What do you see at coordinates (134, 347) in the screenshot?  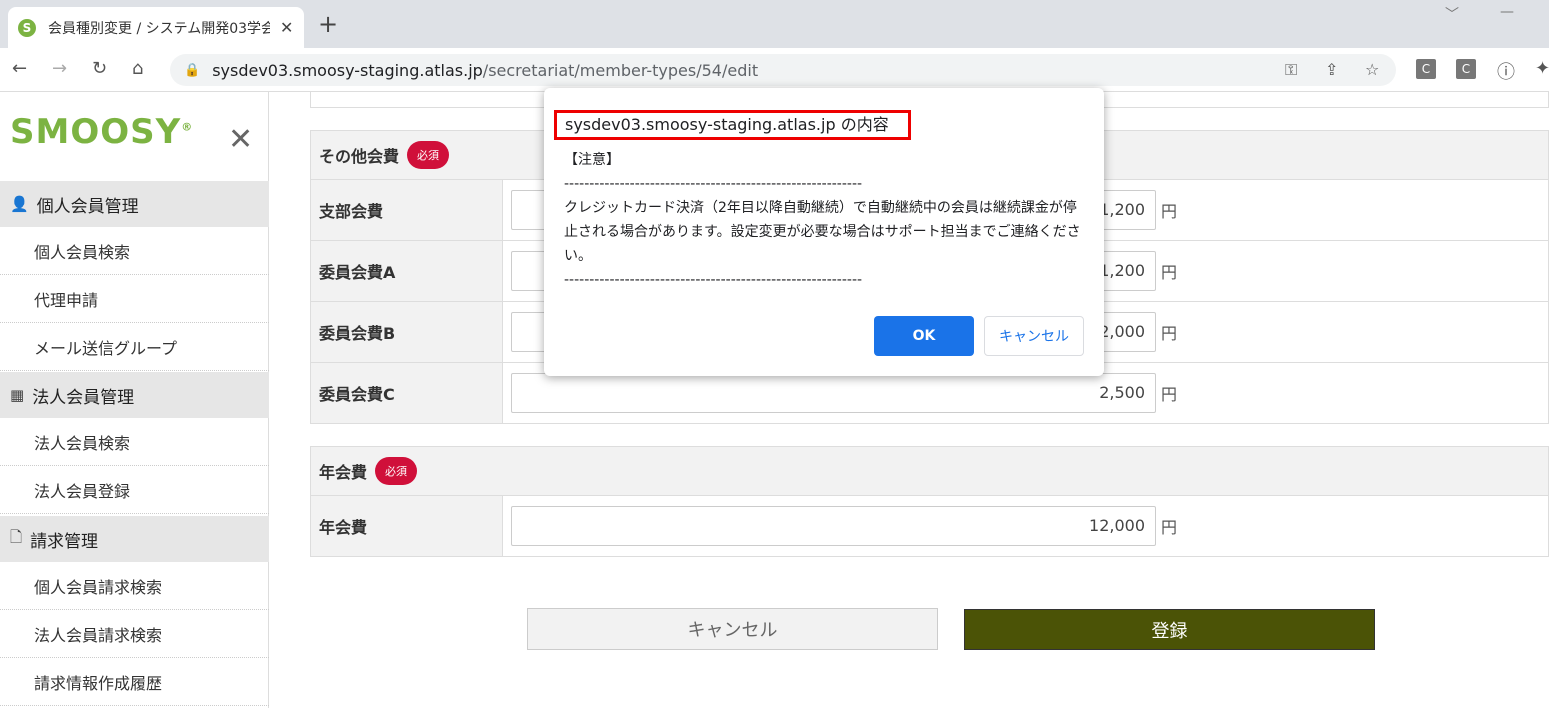 I see `sidebar-item-mail-group: メール送信グループ` at bounding box center [134, 347].